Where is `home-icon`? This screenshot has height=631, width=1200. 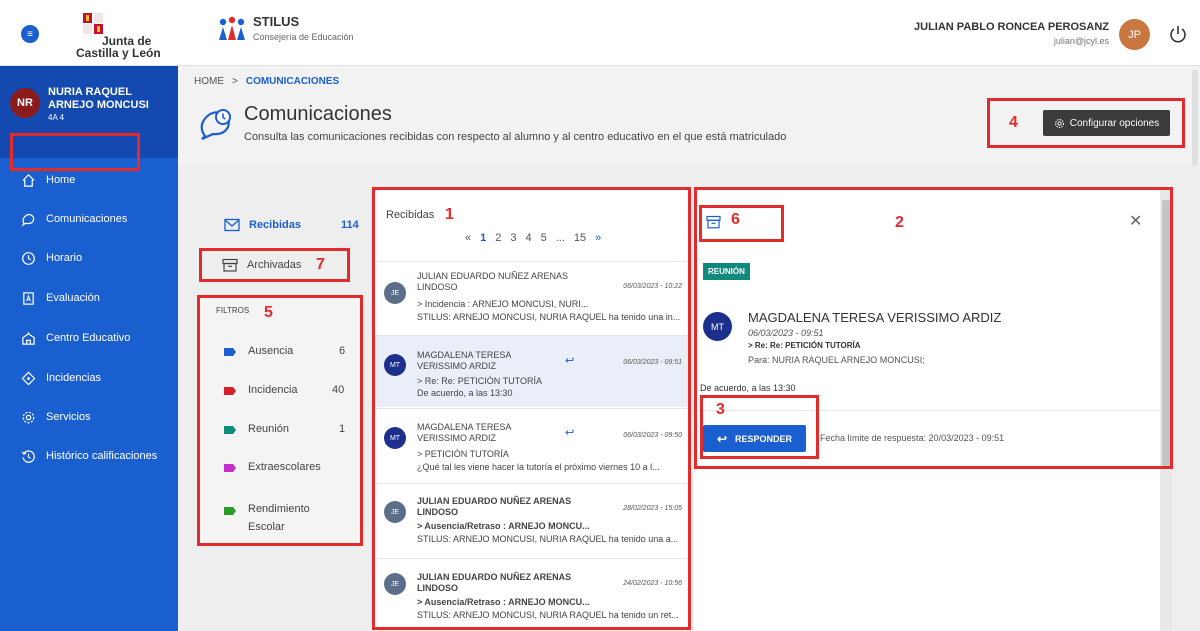 home-icon is located at coordinates (28, 180).